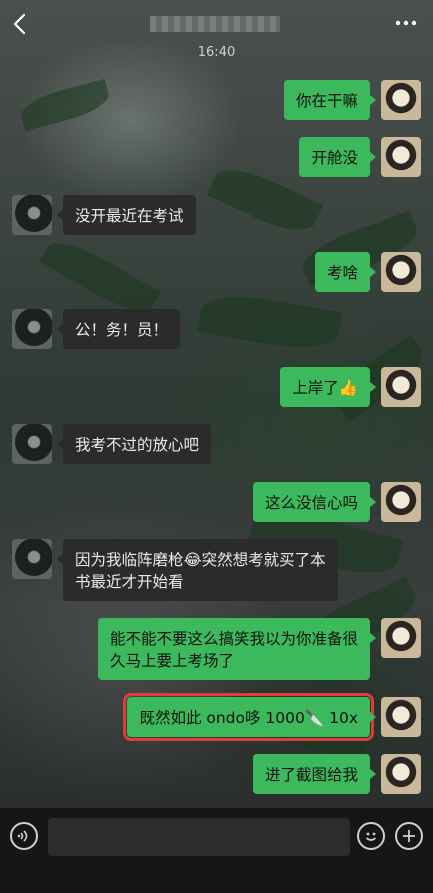  What do you see at coordinates (337, 157) in the screenshot?
I see `message-bubble: 开舱没` at bounding box center [337, 157].